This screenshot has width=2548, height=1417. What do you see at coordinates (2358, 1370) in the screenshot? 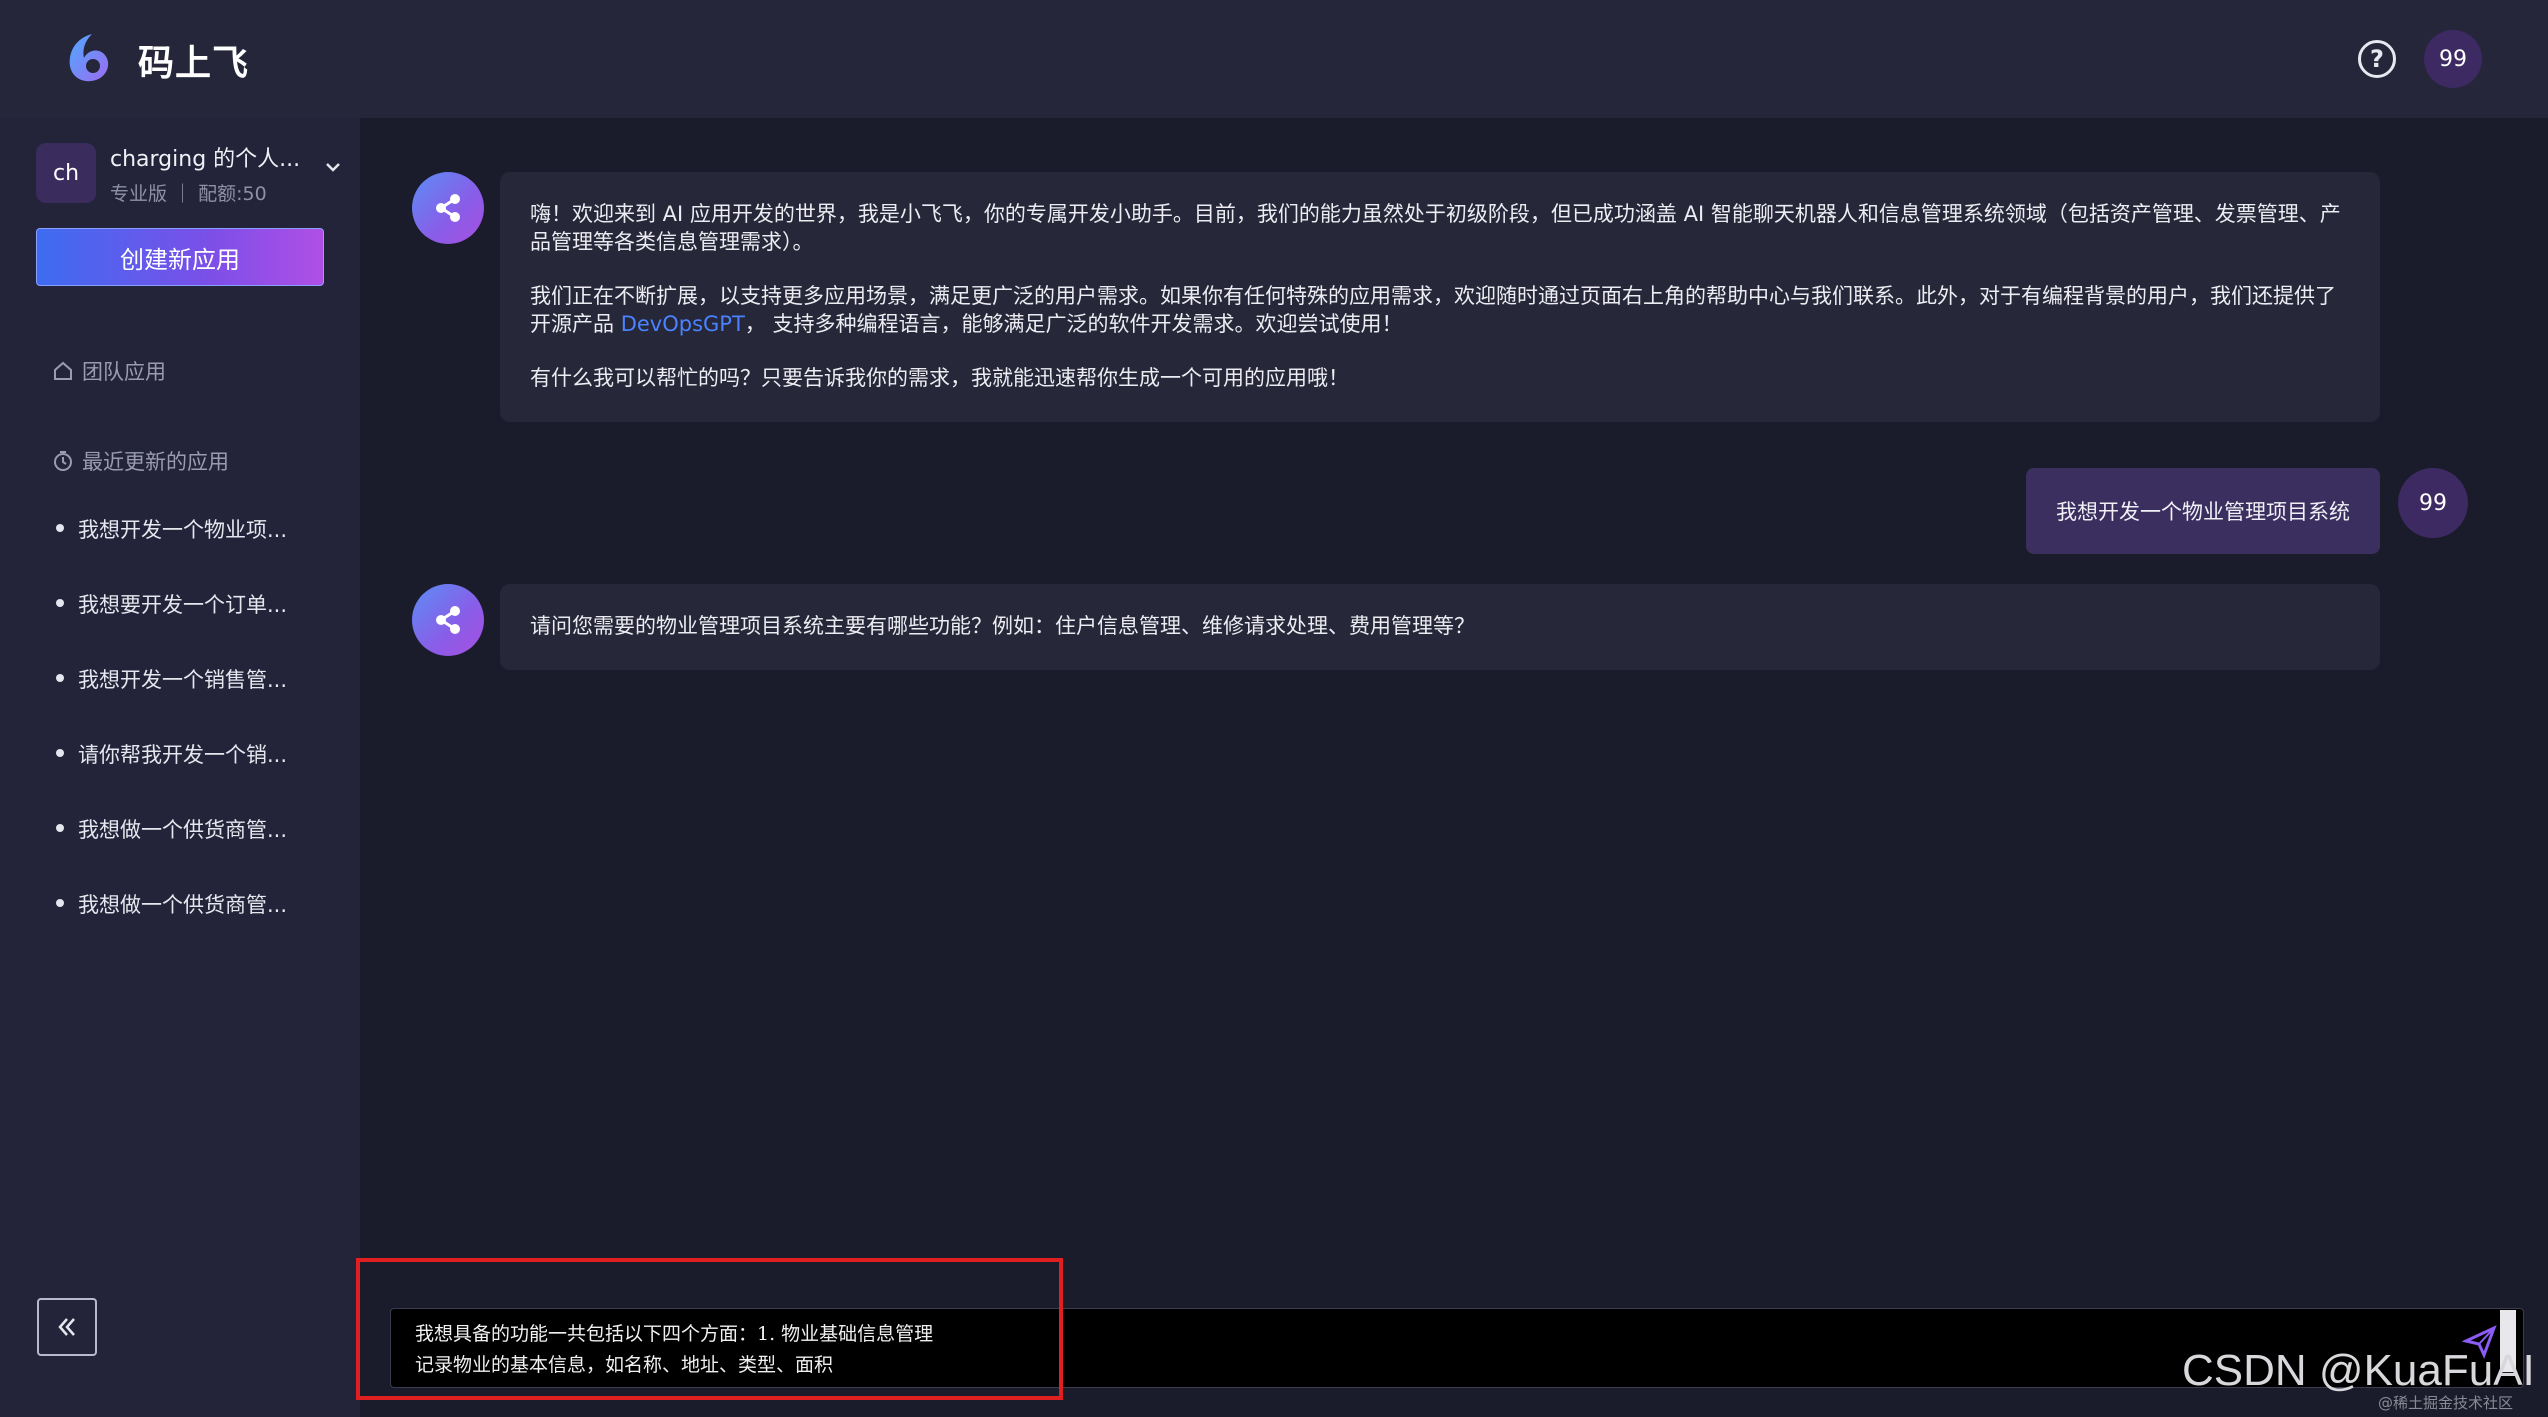
I see `watermark: CSDN @KuaFuAI` at bounding box center [2358, 1370].